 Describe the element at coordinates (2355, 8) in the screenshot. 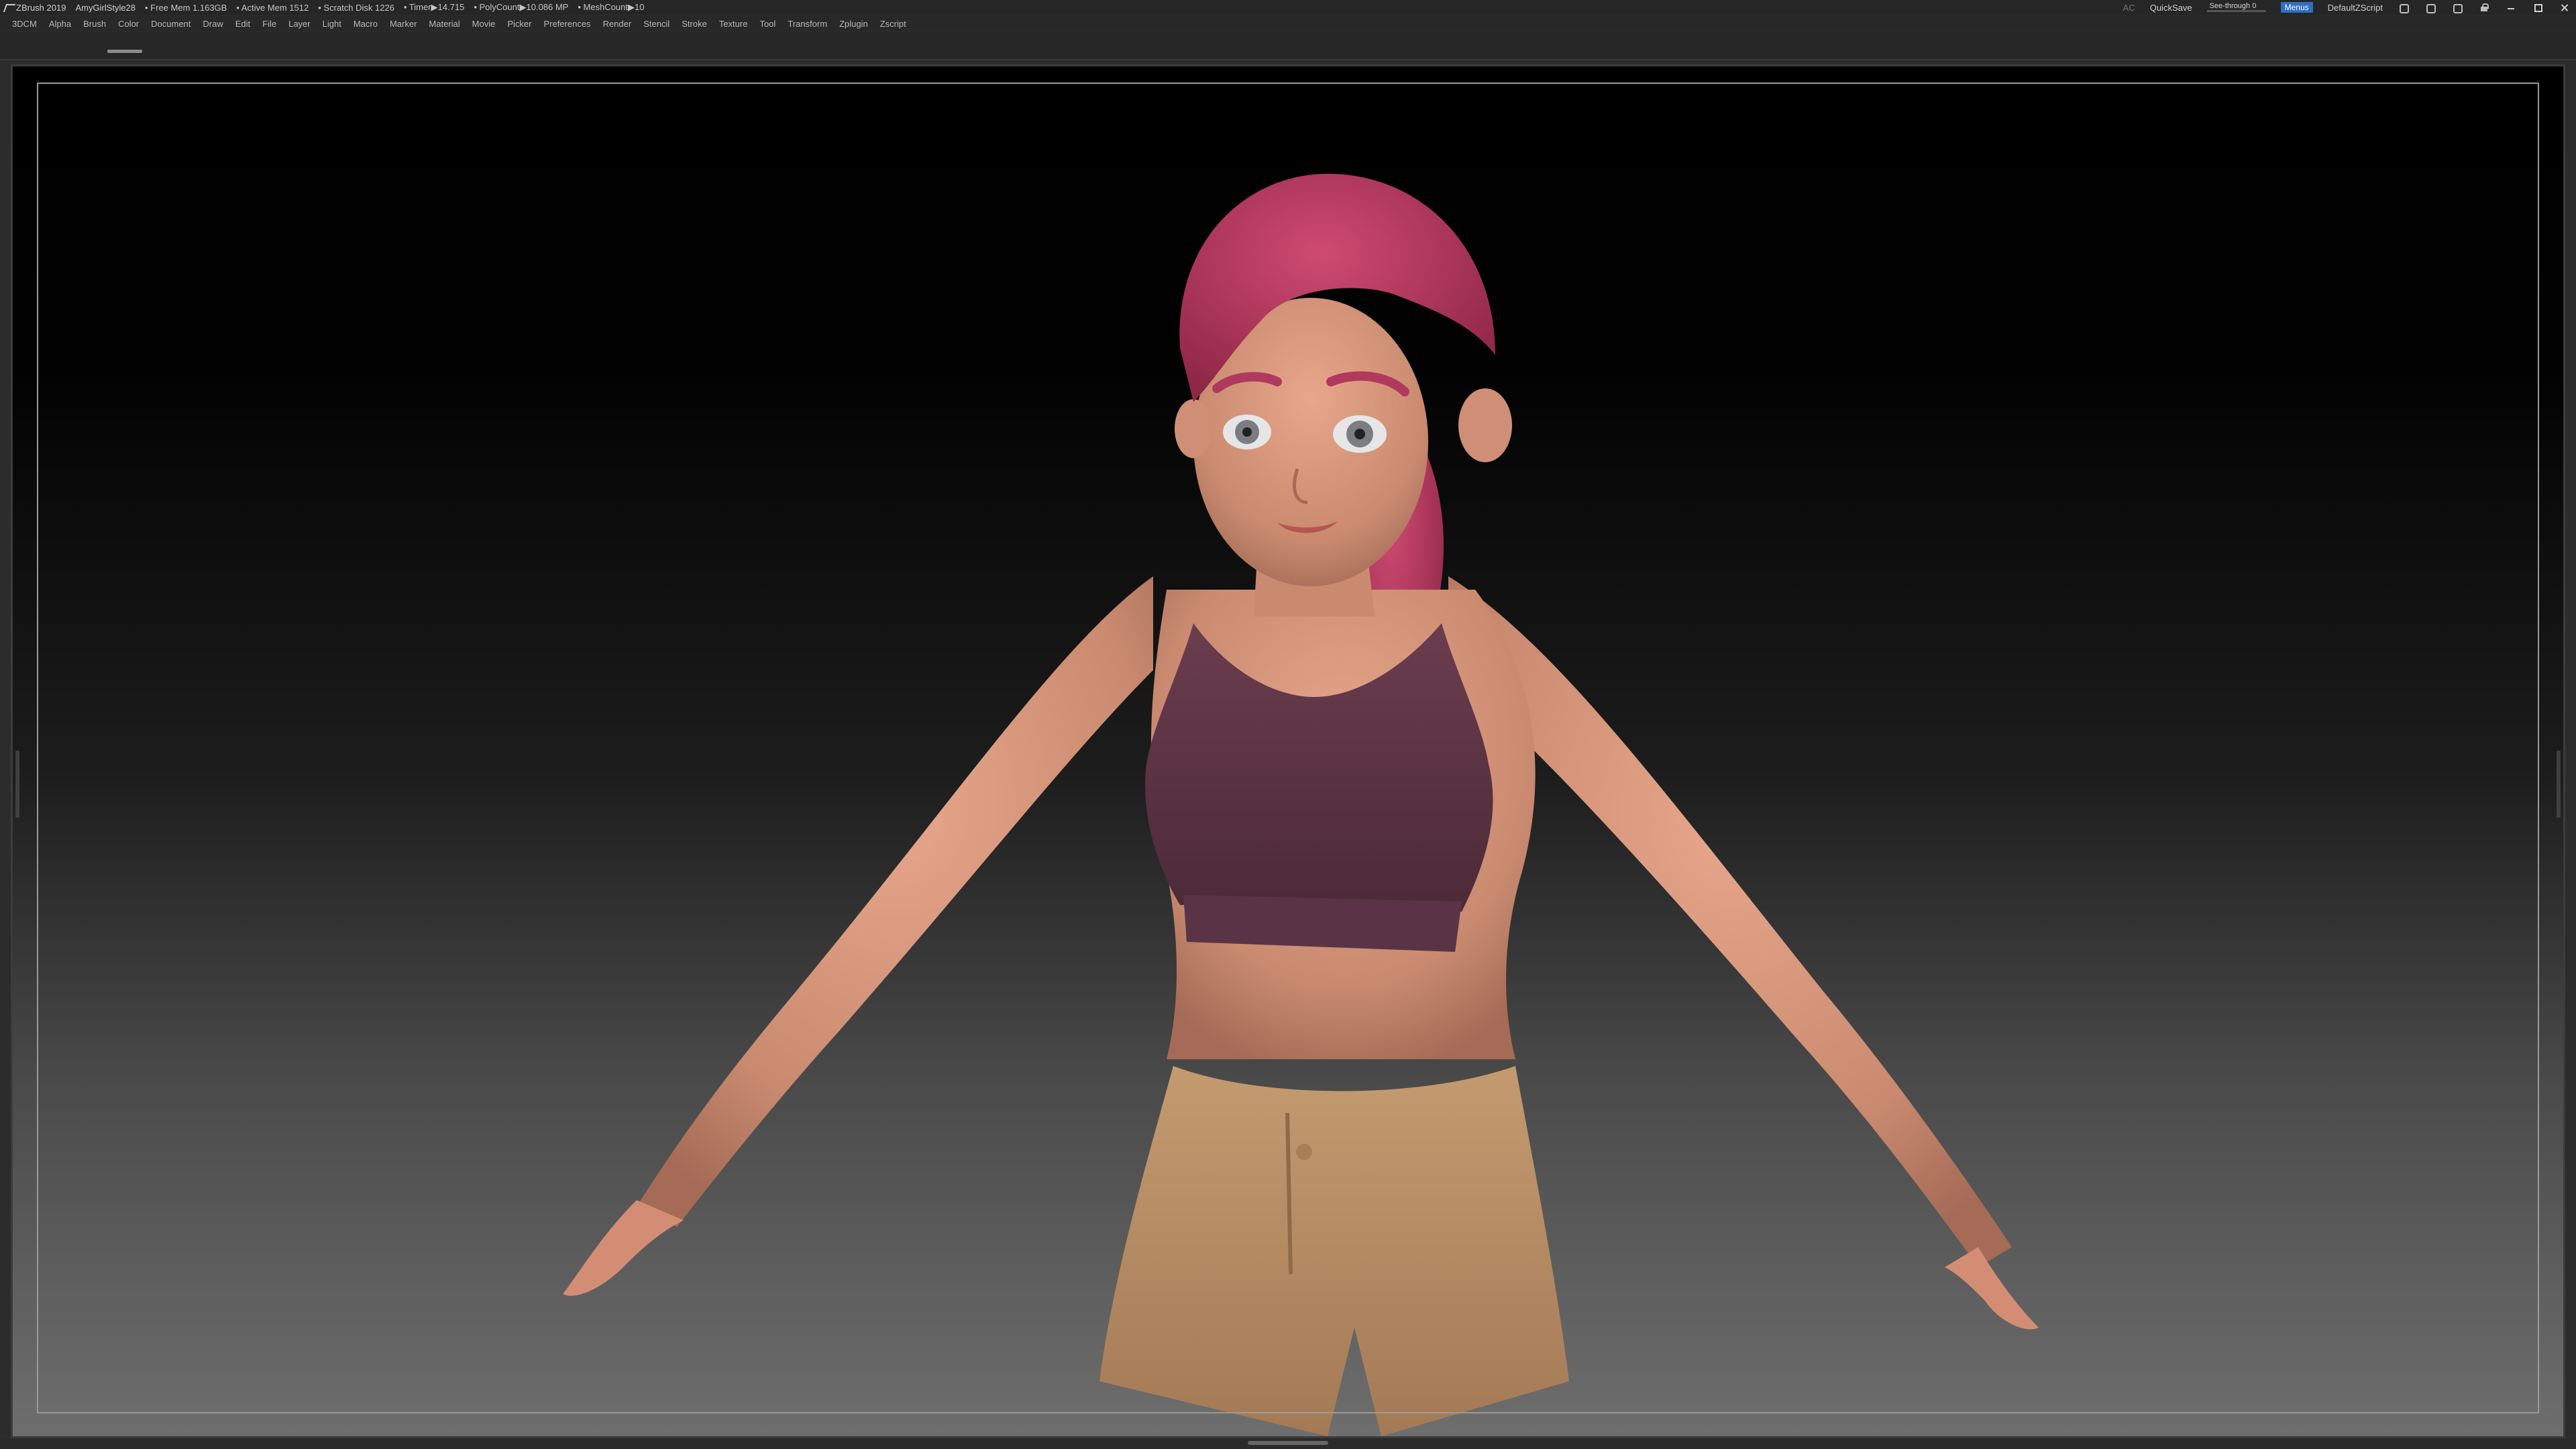

I see `default-zscript-button: DefaultZScript` at that location.